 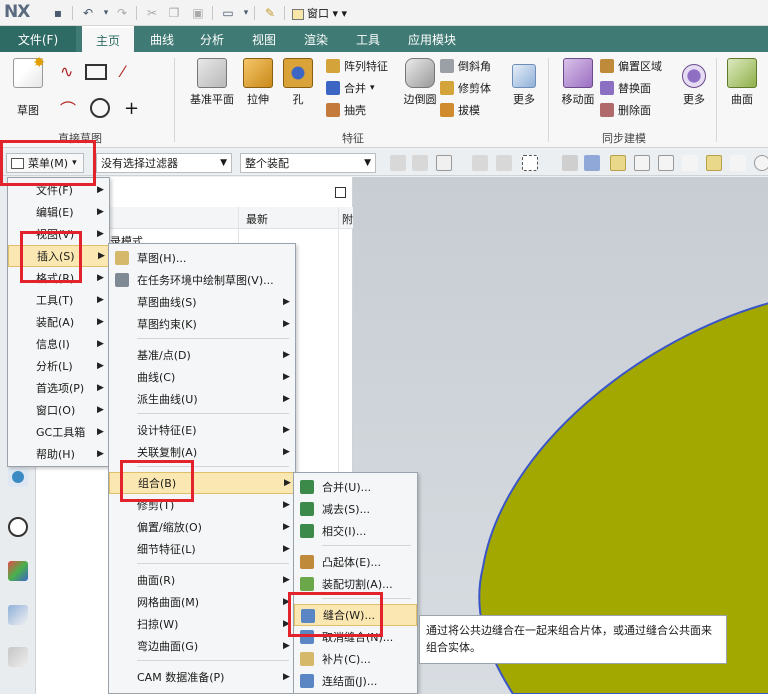 I want to click on intersection-icon, so click(x=714, y=163).